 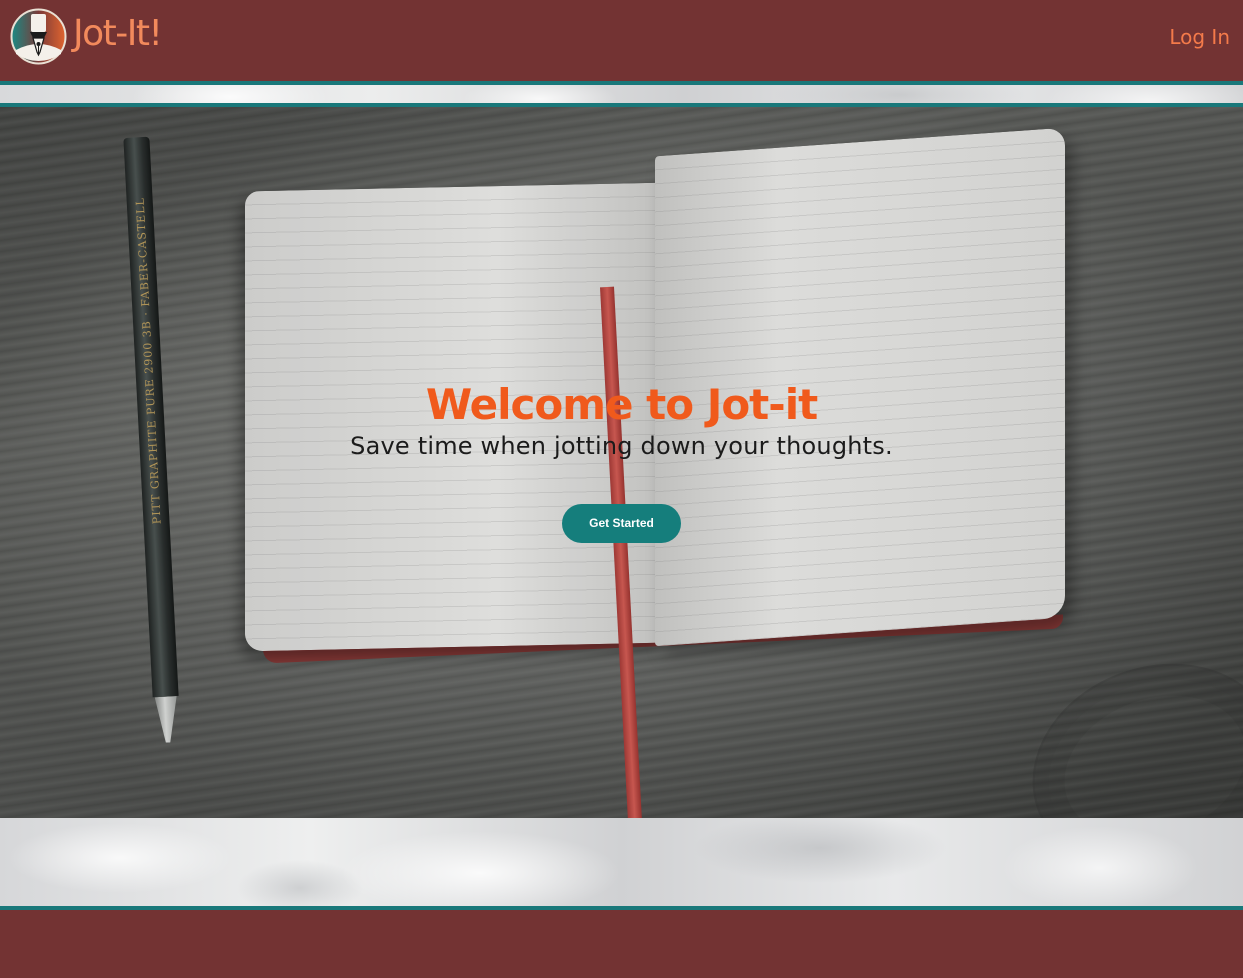 I want to click on hero-title: Welcome to Jot-it, so click(x=621, y=404).